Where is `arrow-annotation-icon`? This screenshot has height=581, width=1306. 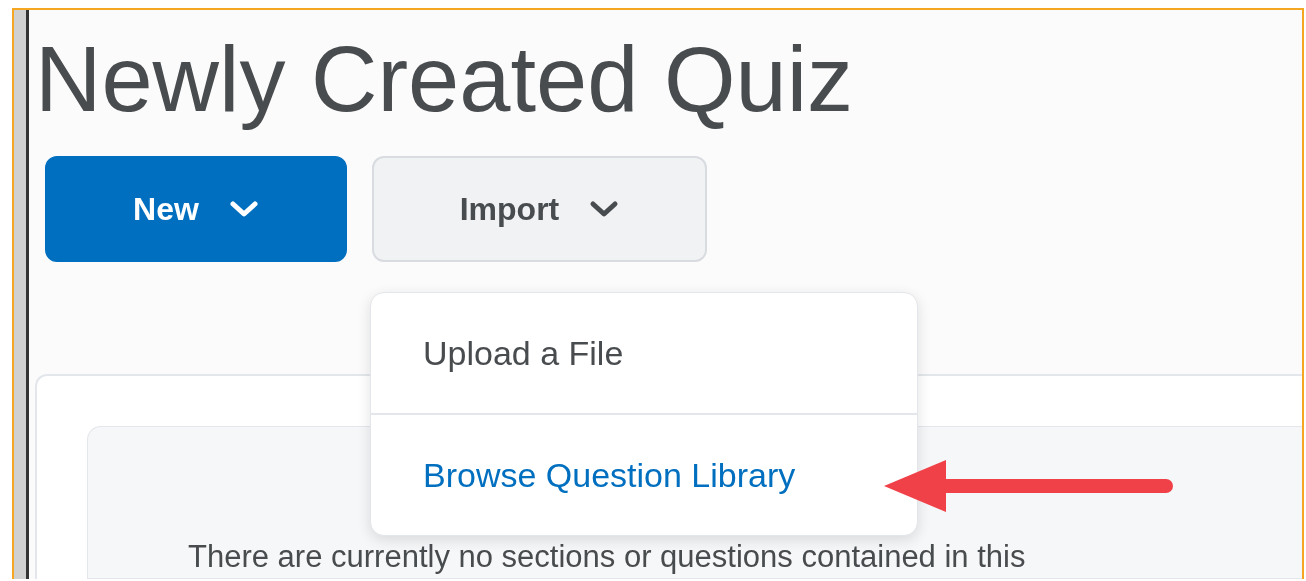 arrow-annotation-icon is located at coordinates (1028, 486).